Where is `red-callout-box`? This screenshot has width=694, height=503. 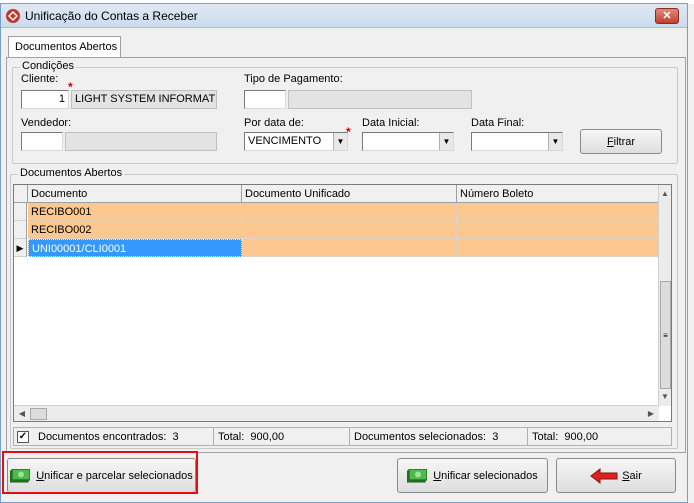 red-callout-box is located at coordinates (100, 472).